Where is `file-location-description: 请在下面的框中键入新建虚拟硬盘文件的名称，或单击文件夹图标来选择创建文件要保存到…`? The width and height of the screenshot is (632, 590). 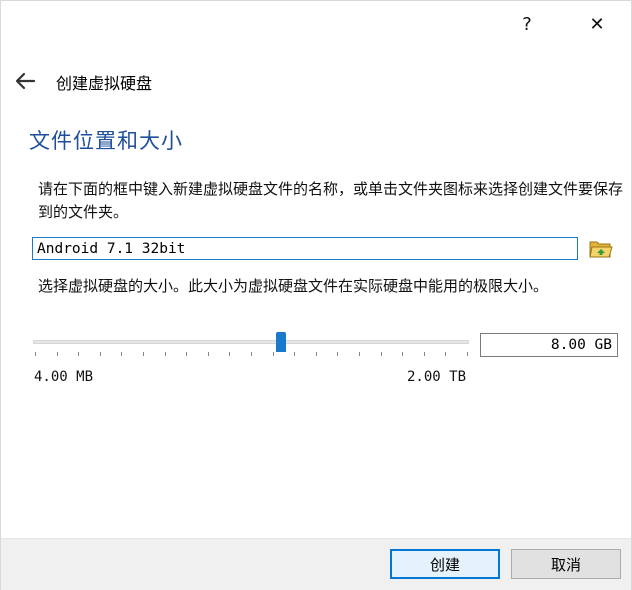 file-location-description: 请在下面的框中键入新建虚拟硬盘文件的名称，或单击文件夹图标来选择创建文件要保存到… is located at coordinates (331, 200).